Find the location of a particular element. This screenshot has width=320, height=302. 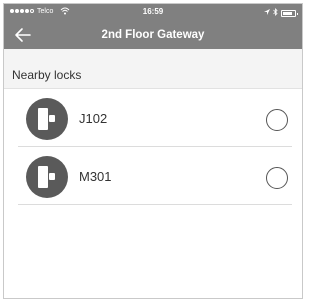

app-header: Telco 16:59 2nd Floor Gateway is located at coordinates (153, 26).